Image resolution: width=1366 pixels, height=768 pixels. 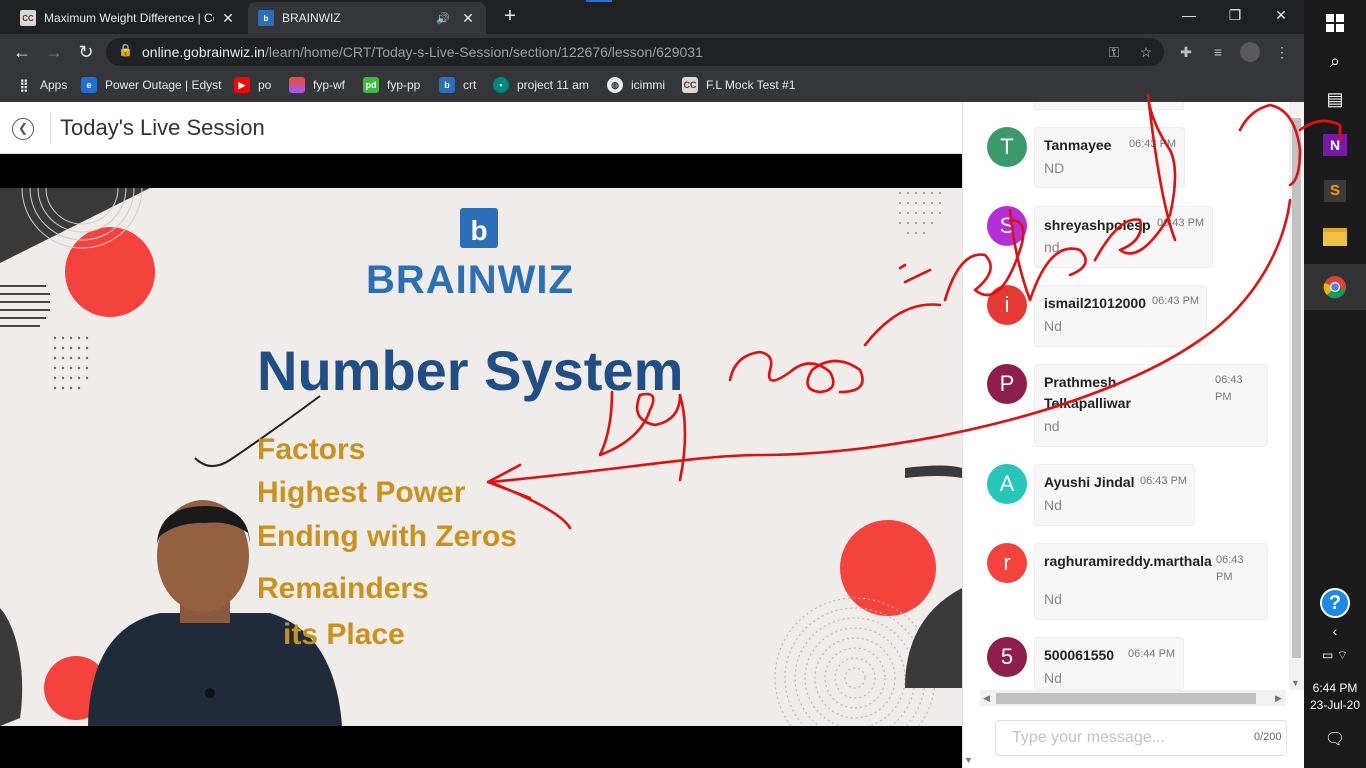 What do you see at coordinates (125, 51) in the screenshot?
I see `lock-icon: 🔒` at bounding box center [125, 51].